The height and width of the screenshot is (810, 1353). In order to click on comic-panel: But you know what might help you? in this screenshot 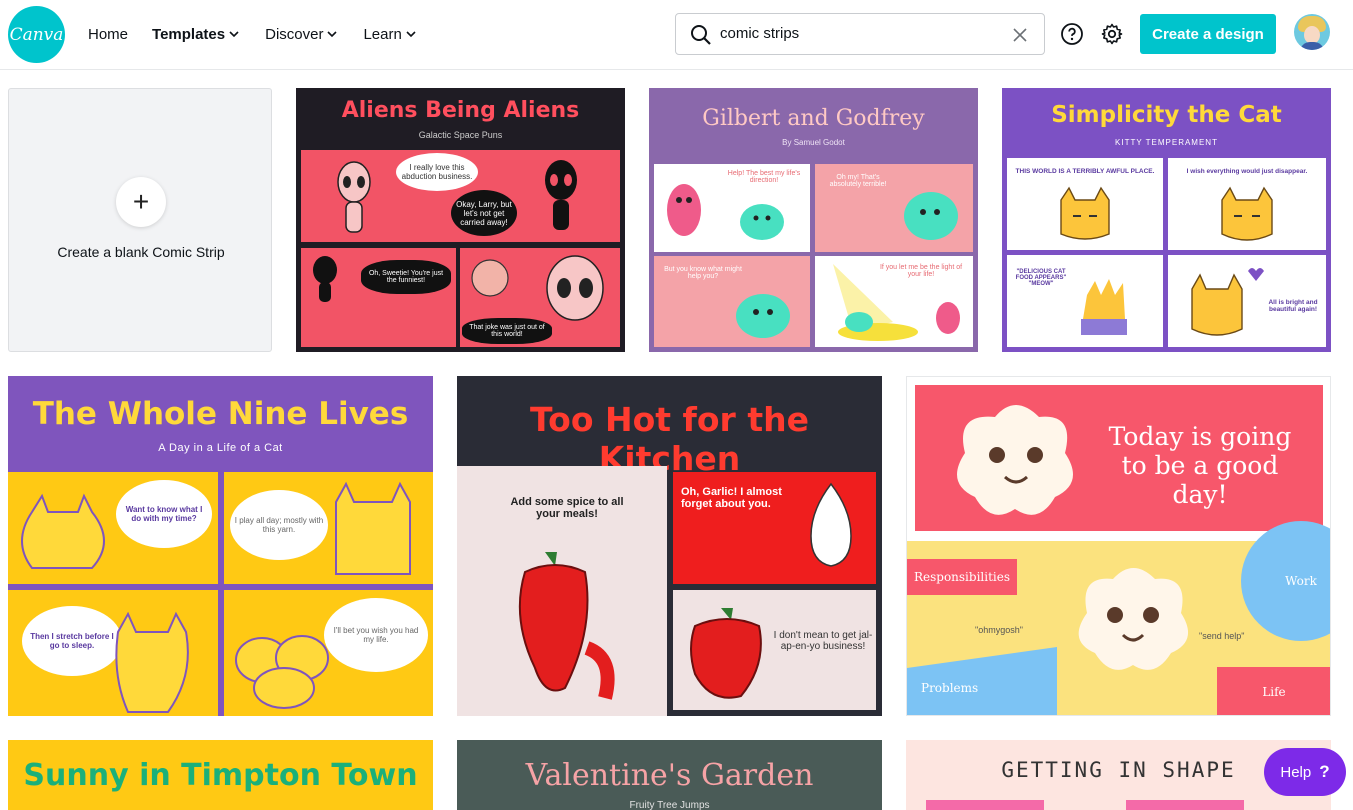, I will do `click(732, 301)`.